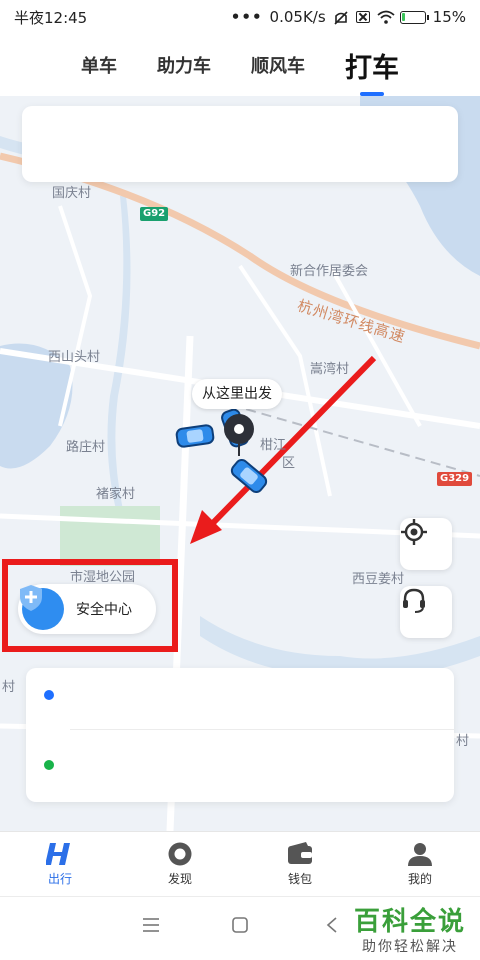  Describe the element at coordinates (409, 947) in the screenshot. I see `watermark-subtitle: 助你轻松解决` at that location.